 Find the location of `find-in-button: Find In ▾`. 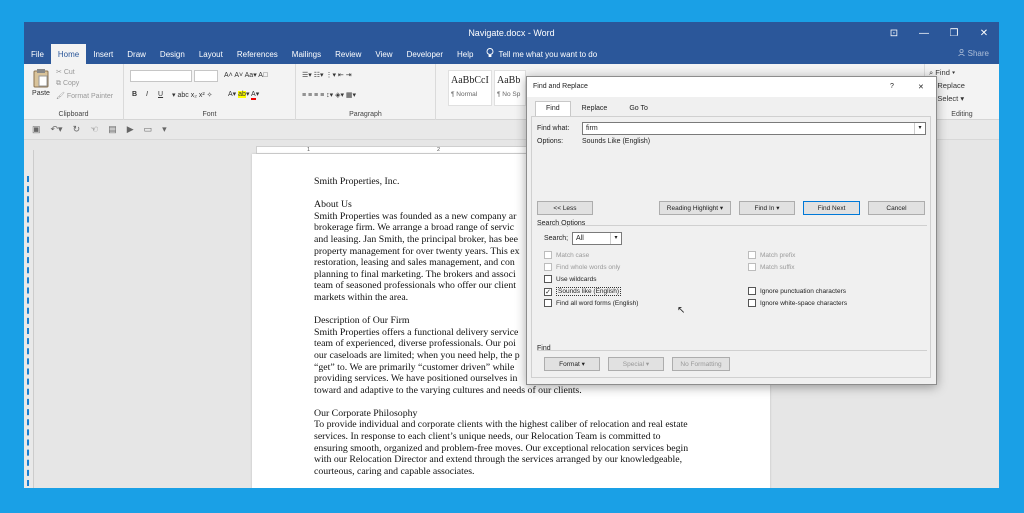

find-in-button: Find In ▾ is located at coordinates (767, 208).